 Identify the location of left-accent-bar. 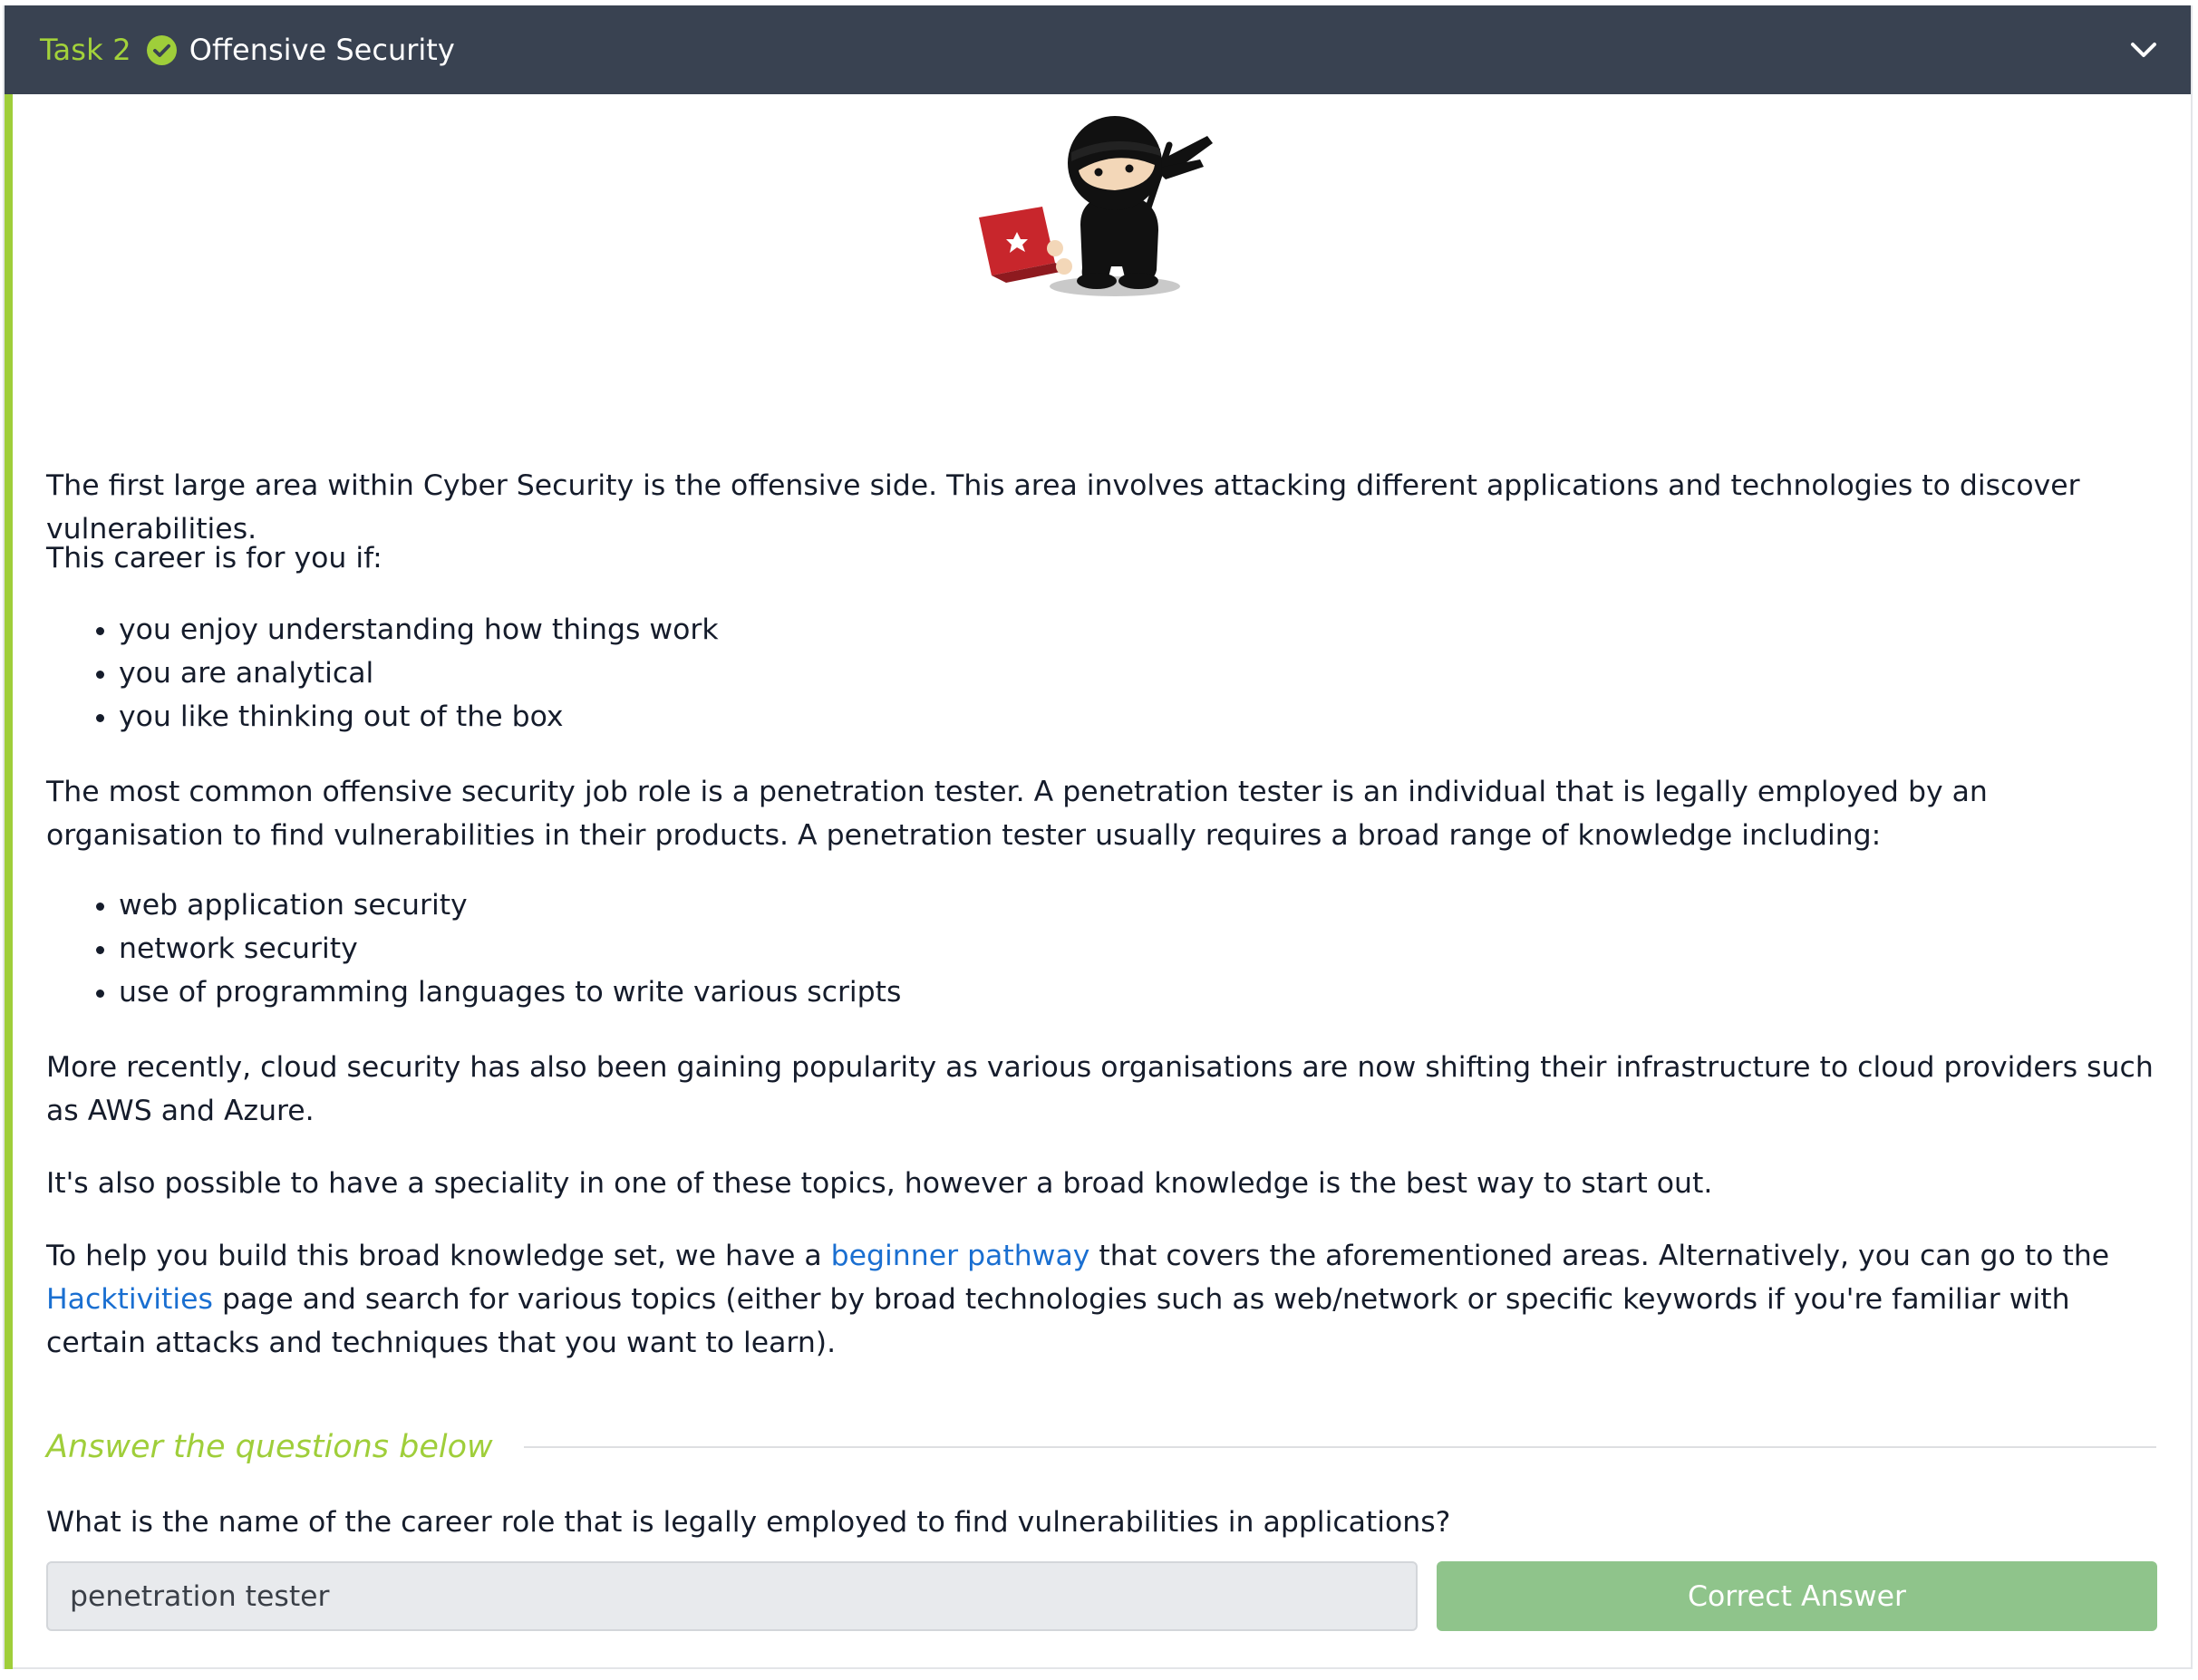
(9, 882).